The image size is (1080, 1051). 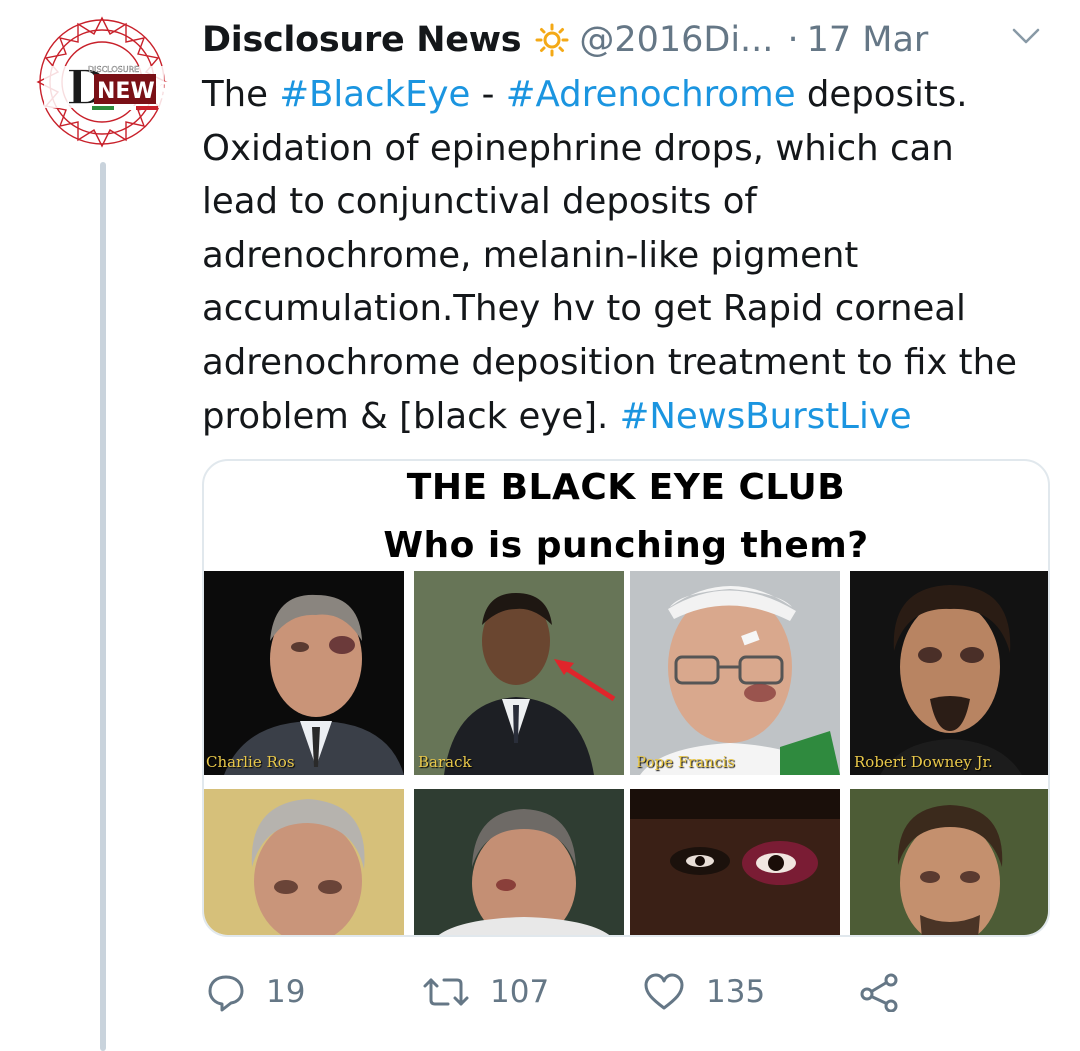 What do you see at coordinates (923, 762) in the screenshot?
I see `photo-caption: Robert Downey Jr.` at bounding box center [923, 762].